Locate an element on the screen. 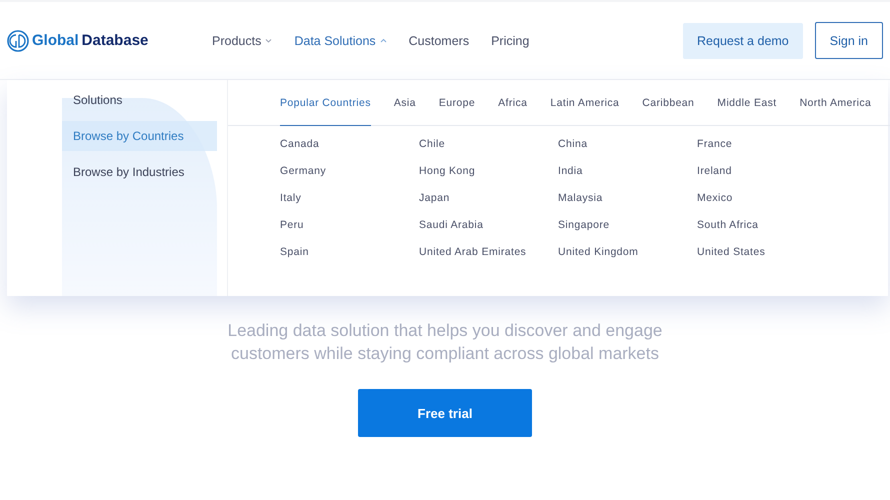  country-link: China is located at coordinates (573, 144).